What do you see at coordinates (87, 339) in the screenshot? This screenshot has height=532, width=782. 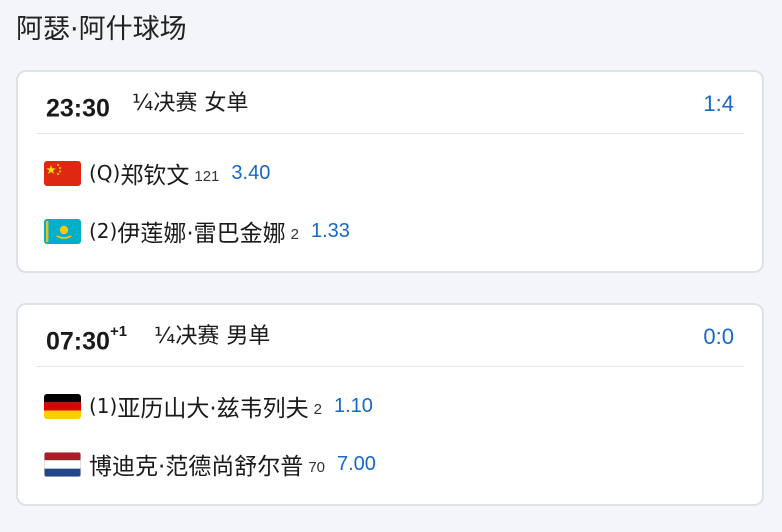 I see `match-time: 07:30+1` at bounding box center [87, 339].